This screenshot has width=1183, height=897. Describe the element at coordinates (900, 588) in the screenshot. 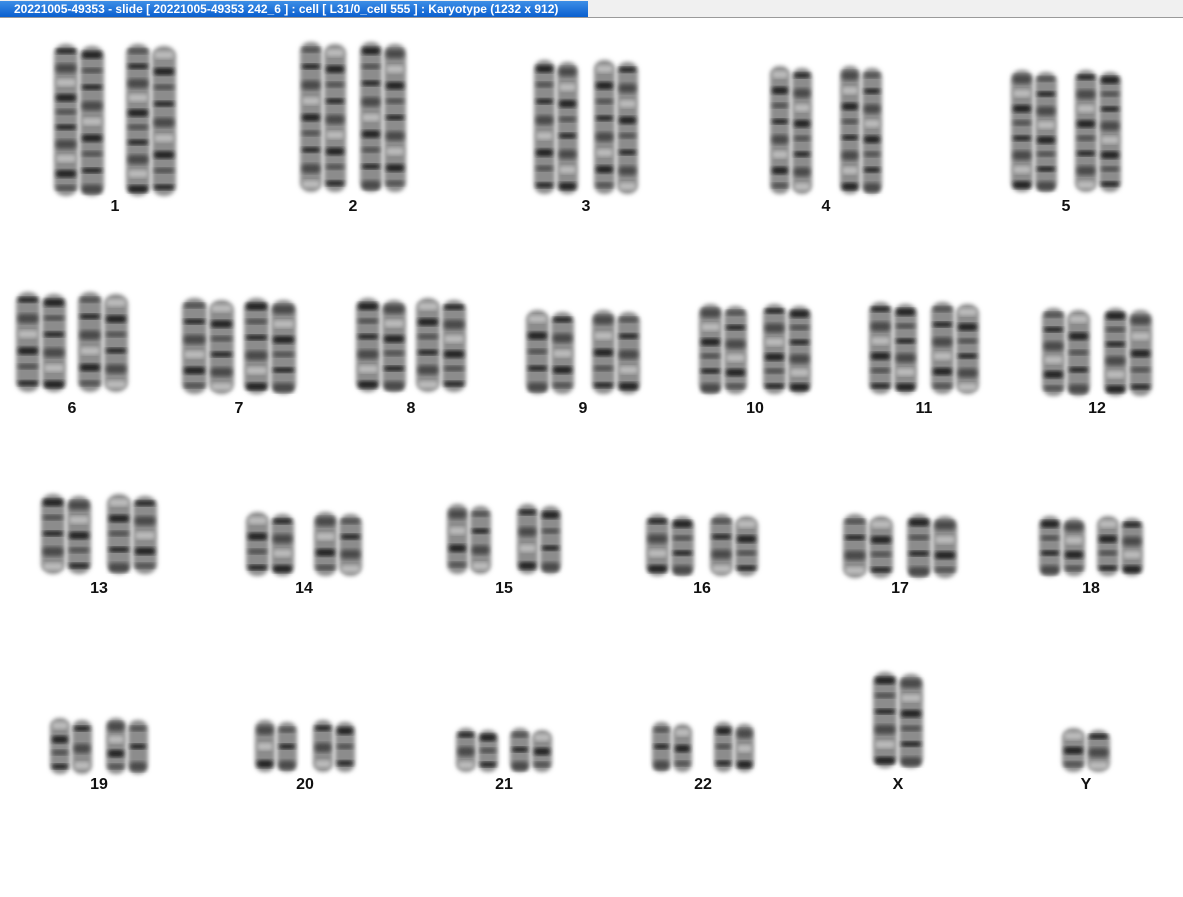

I see `chromosome-label: 17` at that location.